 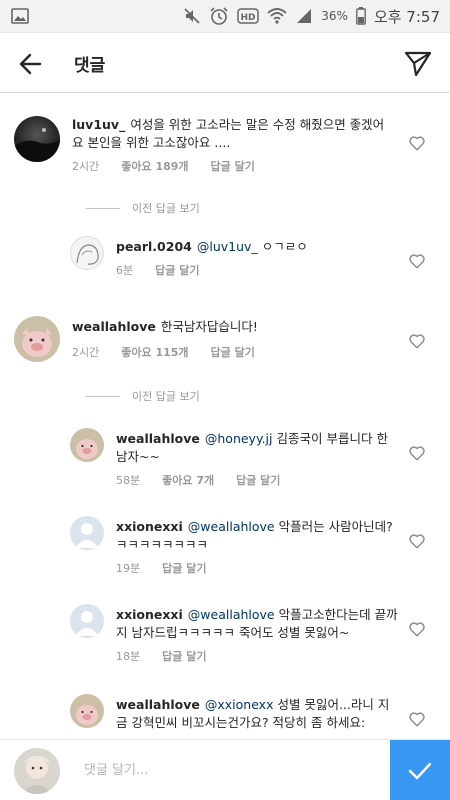 I want to click on comment-meta: 18분 답글 달기, so click(x=172, y=656).